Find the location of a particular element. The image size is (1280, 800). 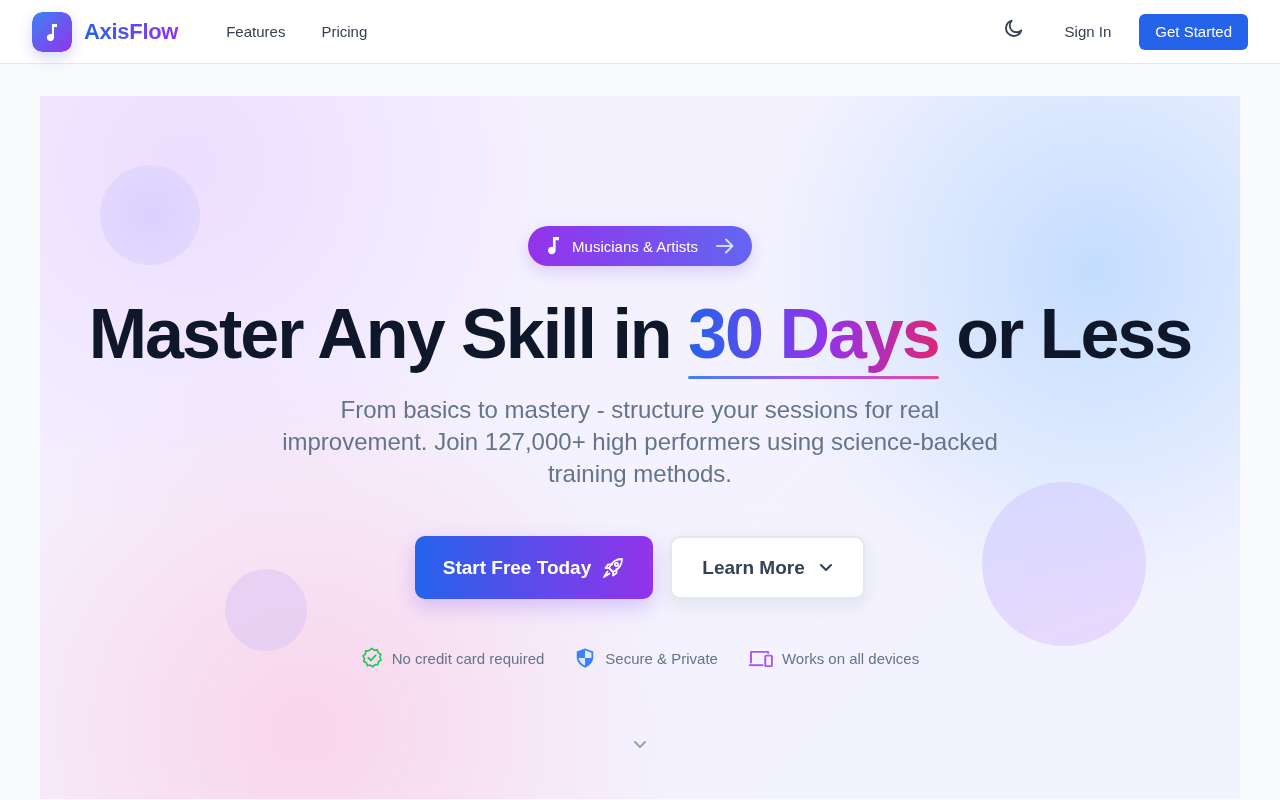

category-badge: Musicians & Artists is located at coordinates (640, 246).